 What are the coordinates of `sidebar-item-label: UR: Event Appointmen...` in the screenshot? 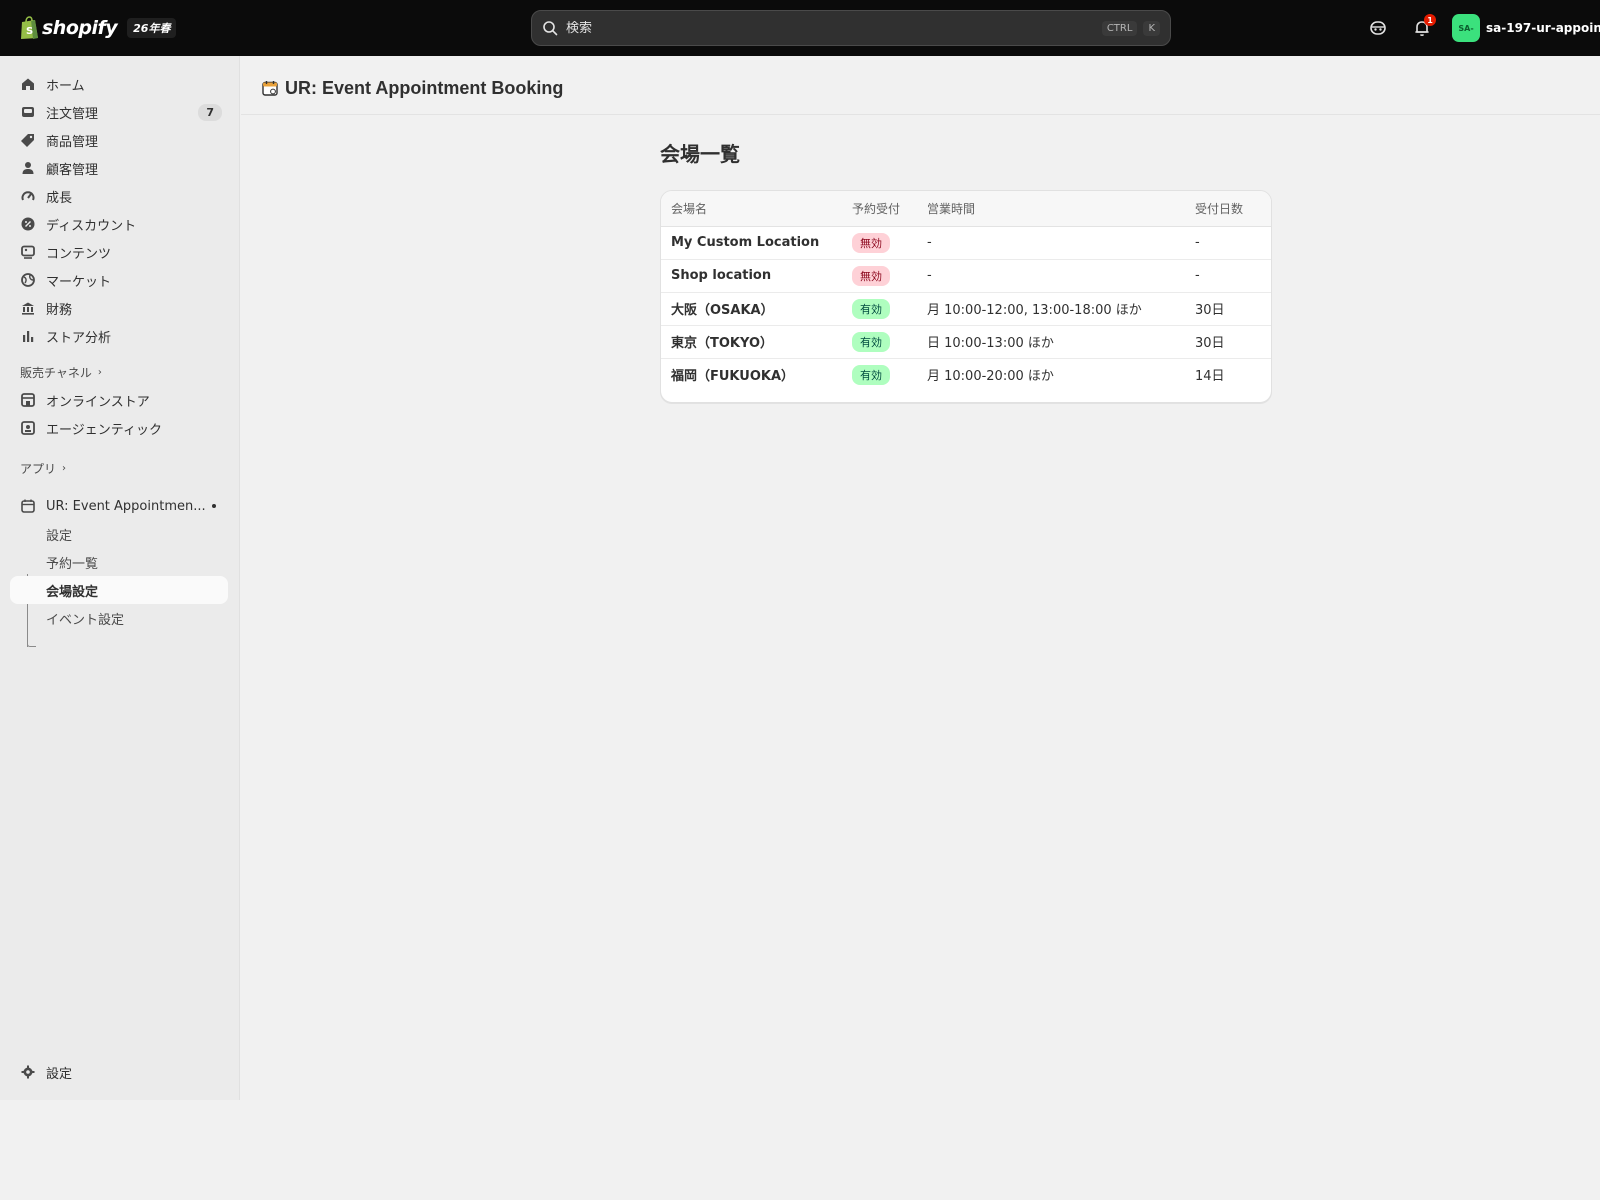 It's located at (126, 506).